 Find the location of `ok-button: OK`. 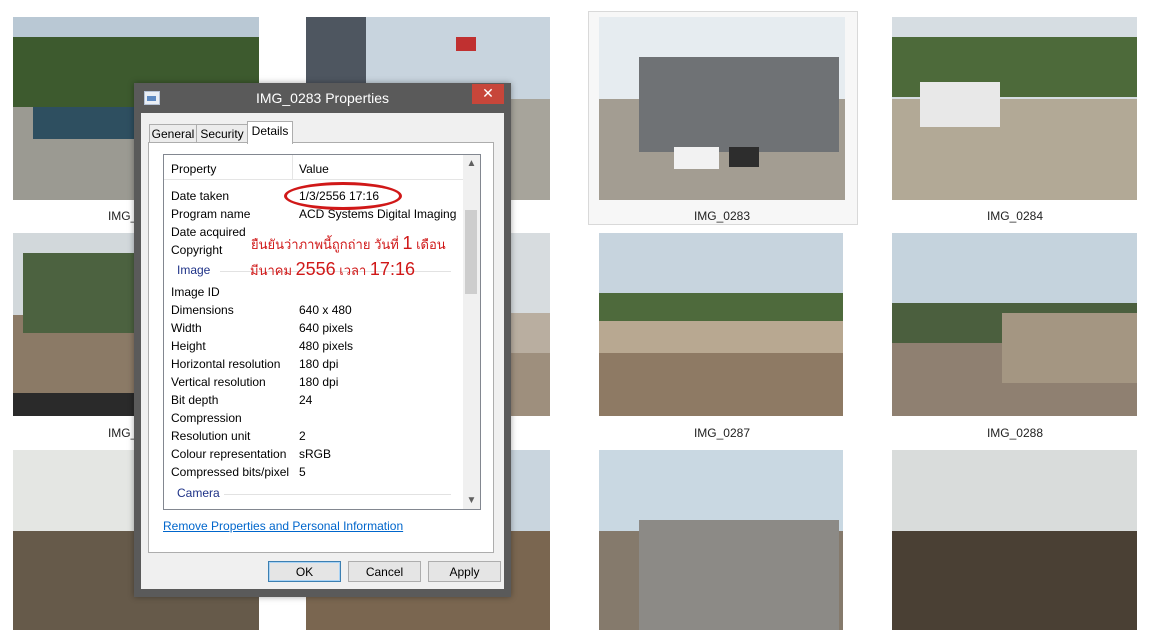

ok-button: OK is located at coordinates (304, 571).